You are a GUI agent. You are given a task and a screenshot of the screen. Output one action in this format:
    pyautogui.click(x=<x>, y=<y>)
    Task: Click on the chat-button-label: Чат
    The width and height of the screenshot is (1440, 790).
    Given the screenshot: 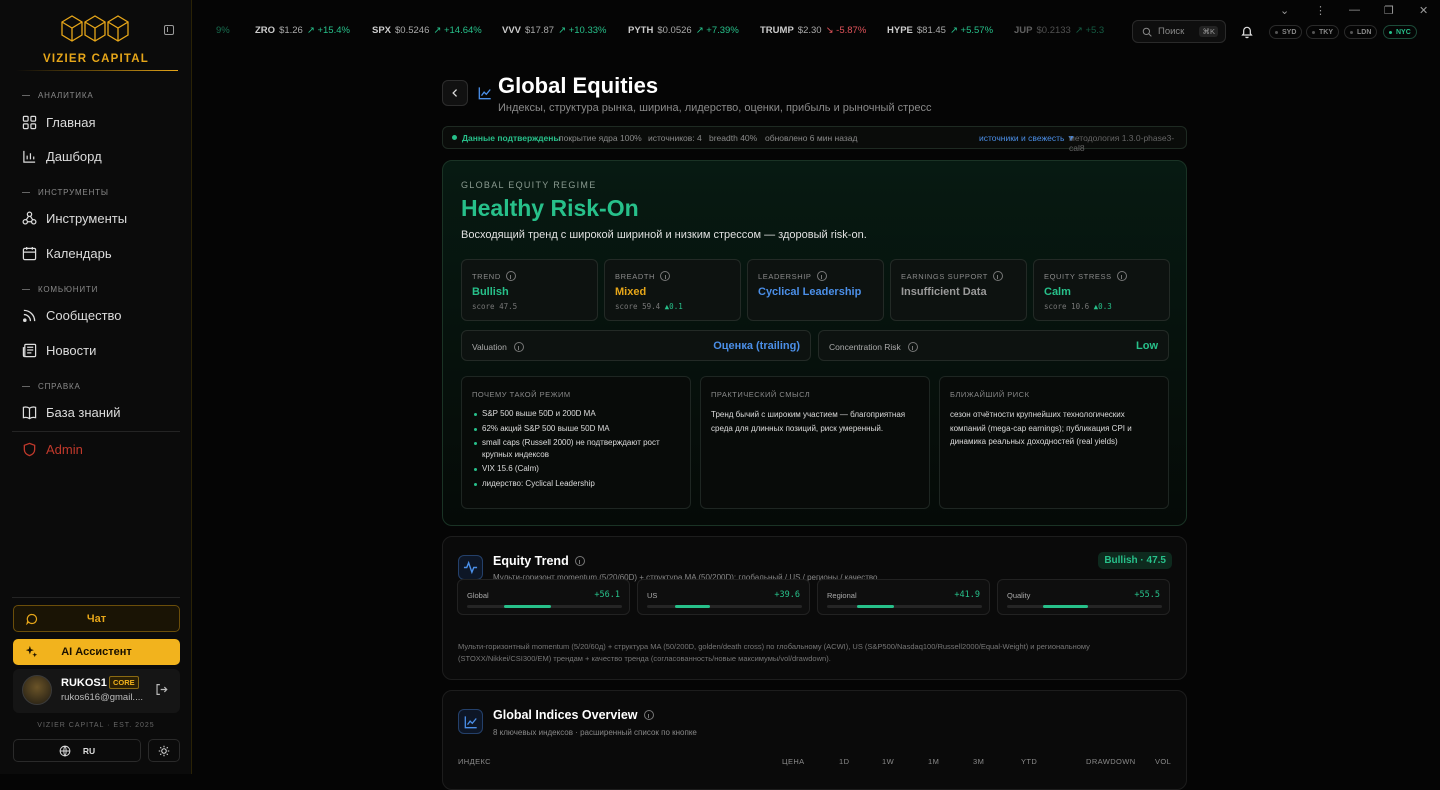 What is the action you would take?
    pyautogui.click(x=96, y=618)
    